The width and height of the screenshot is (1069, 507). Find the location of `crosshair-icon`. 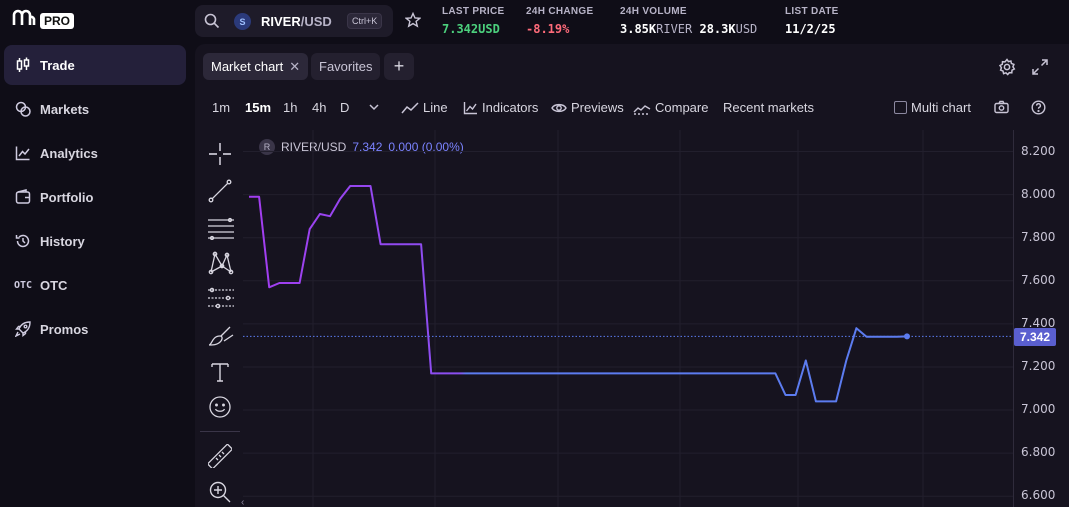

crosshair-icon is located at coordinates (220, 154).